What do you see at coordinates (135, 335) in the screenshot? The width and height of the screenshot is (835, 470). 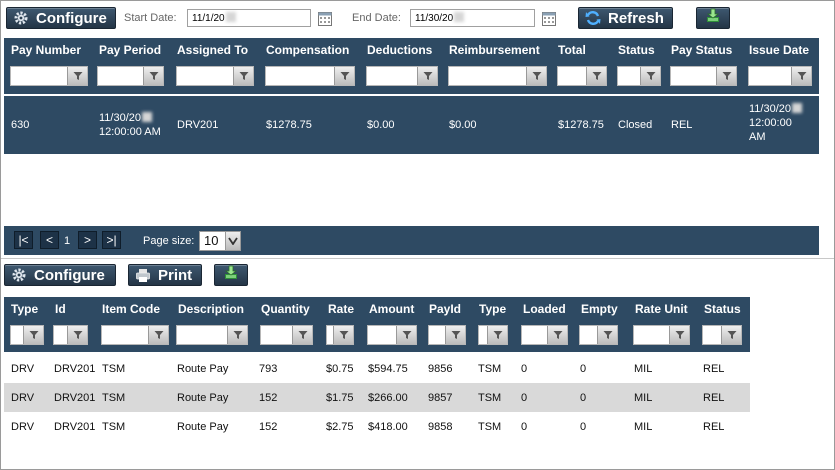 I see `filter-input-item-code` at bounding box center [135, 335].